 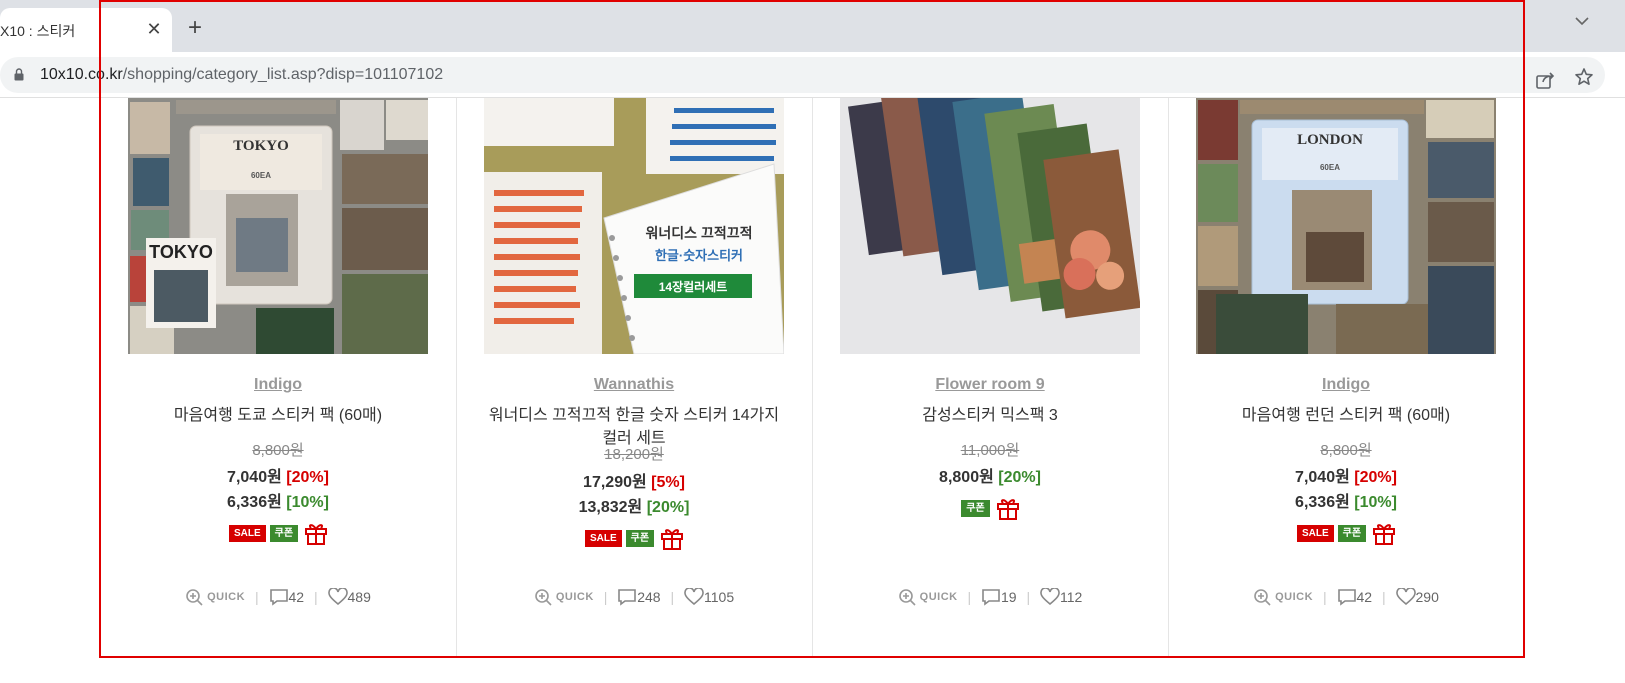 What do you see at coordinates (699, 233) in the screenshot?
I see `product-image-title: 워너디스 끄적끄적` at bounding box center [699, 233].